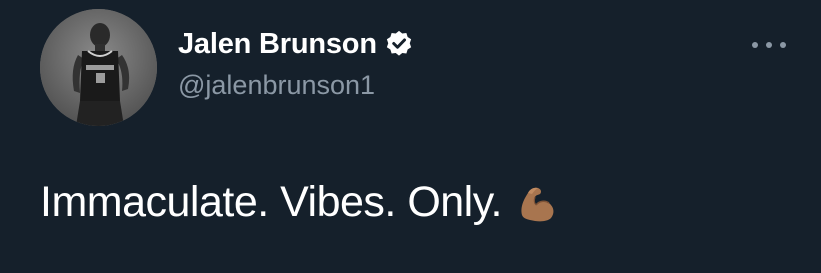 The width and height of the screenshot is (821, 273). Describe the element at coordinates (538, 203) in the screenshot. I see `flexed-biceps-icon` at that location.